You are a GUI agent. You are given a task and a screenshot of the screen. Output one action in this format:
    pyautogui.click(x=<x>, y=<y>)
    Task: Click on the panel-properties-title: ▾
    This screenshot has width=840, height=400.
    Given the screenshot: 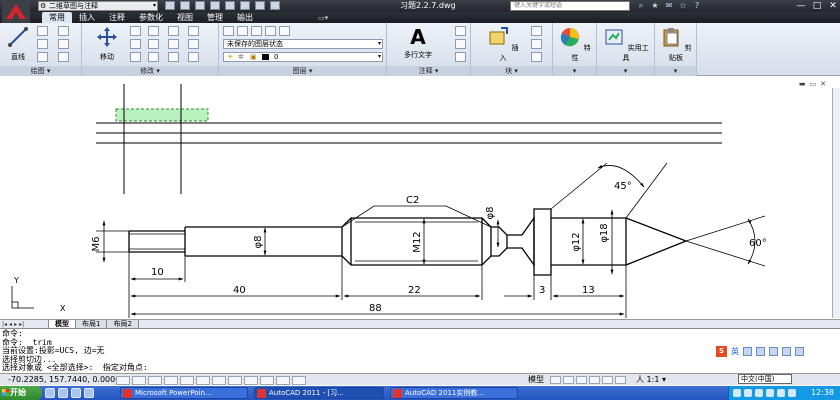 What is the action you would take?
    pyautogui.click(x=574, y=71)
    